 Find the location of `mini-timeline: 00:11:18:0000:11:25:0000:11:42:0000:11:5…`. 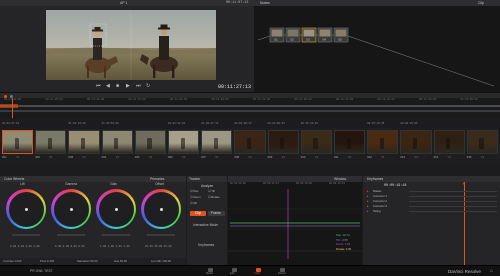

mini-timeline: 00:11:18:0000:11:25:0000:11:42:0000:11:5… is located at coordinates (250, 108).